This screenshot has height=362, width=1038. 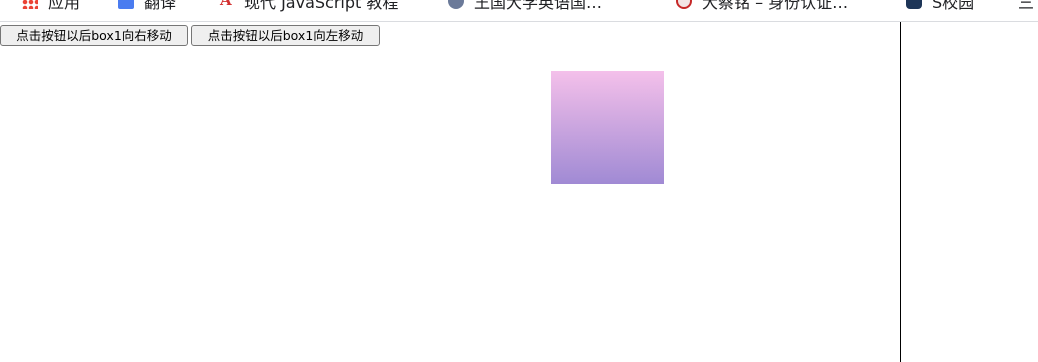 What do you see at coordinates (160, 6) in the screenshot?
I see `bookmark-label: 翻译` at bounding box center [160, 6].